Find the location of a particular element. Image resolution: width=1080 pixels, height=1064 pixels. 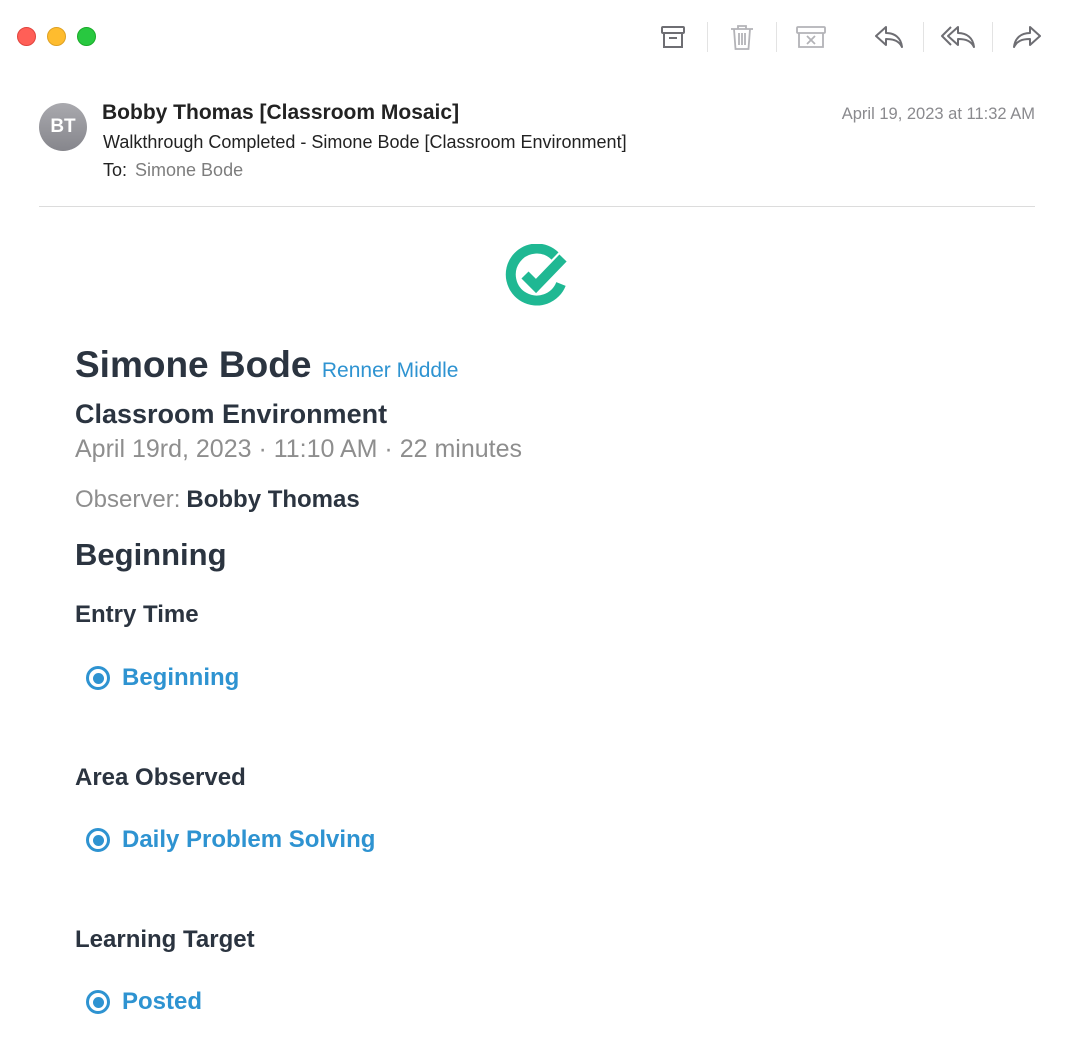

question-label: Learning Target is located at coordinates (165, 939).